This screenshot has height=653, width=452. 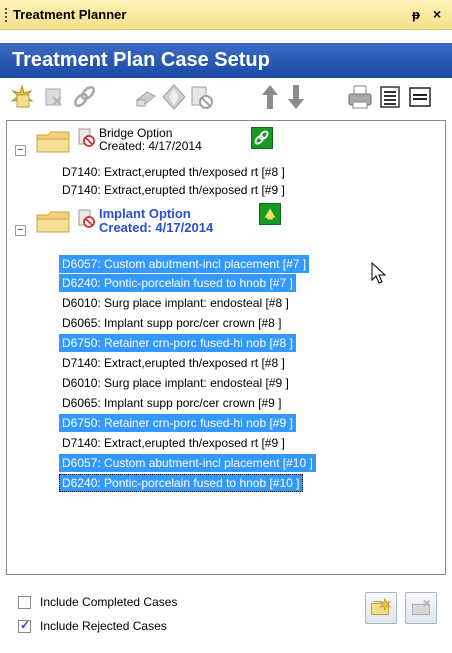 I want to click on close-icon: ×, so click(x=437, y=14).